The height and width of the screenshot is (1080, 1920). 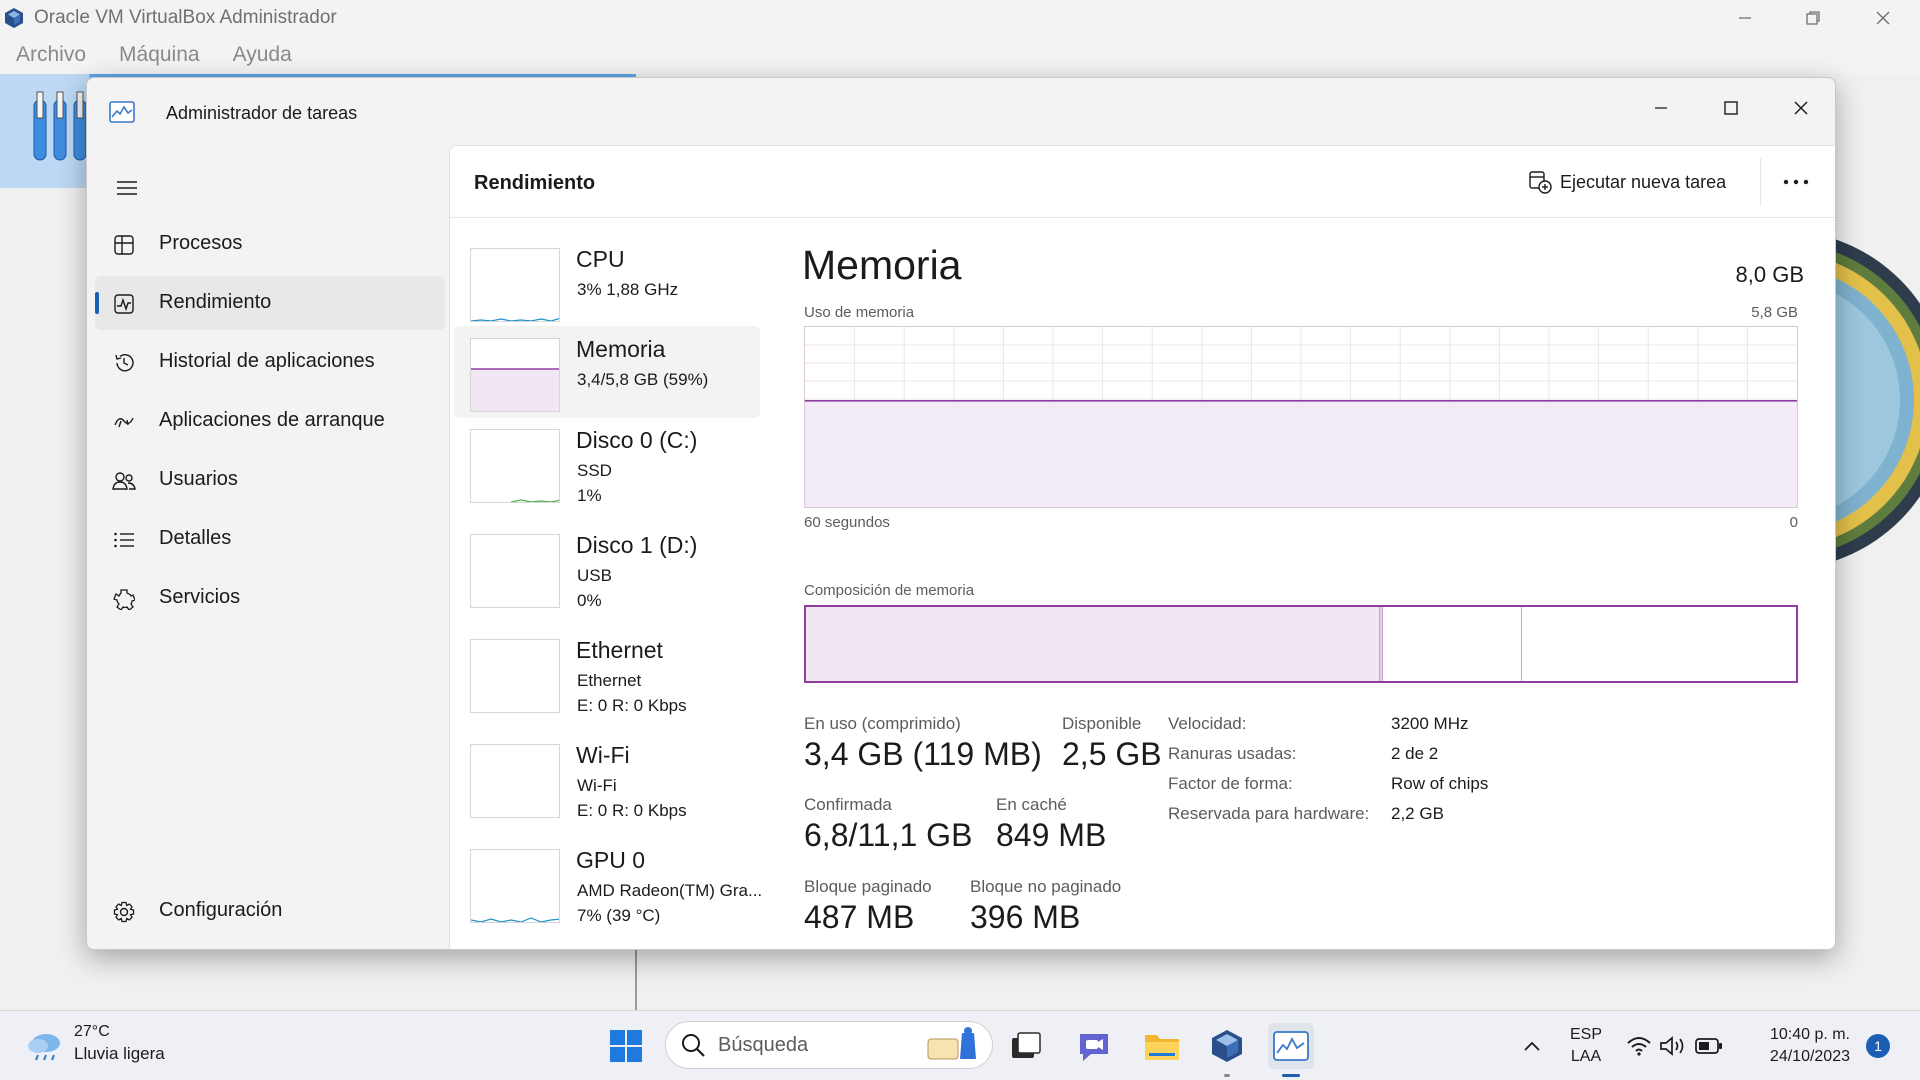 I want to click on nav-item-usuarios: Usuarios, so click(x=270, y=480).